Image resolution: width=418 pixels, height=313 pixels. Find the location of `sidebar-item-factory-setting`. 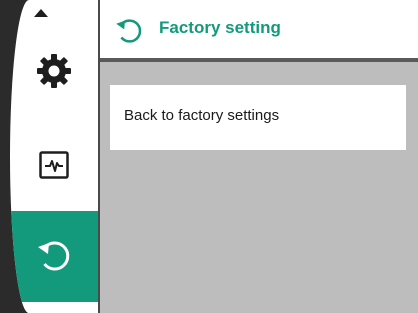

sidebar-item-factory-setting is located at coordinates (54, 256).